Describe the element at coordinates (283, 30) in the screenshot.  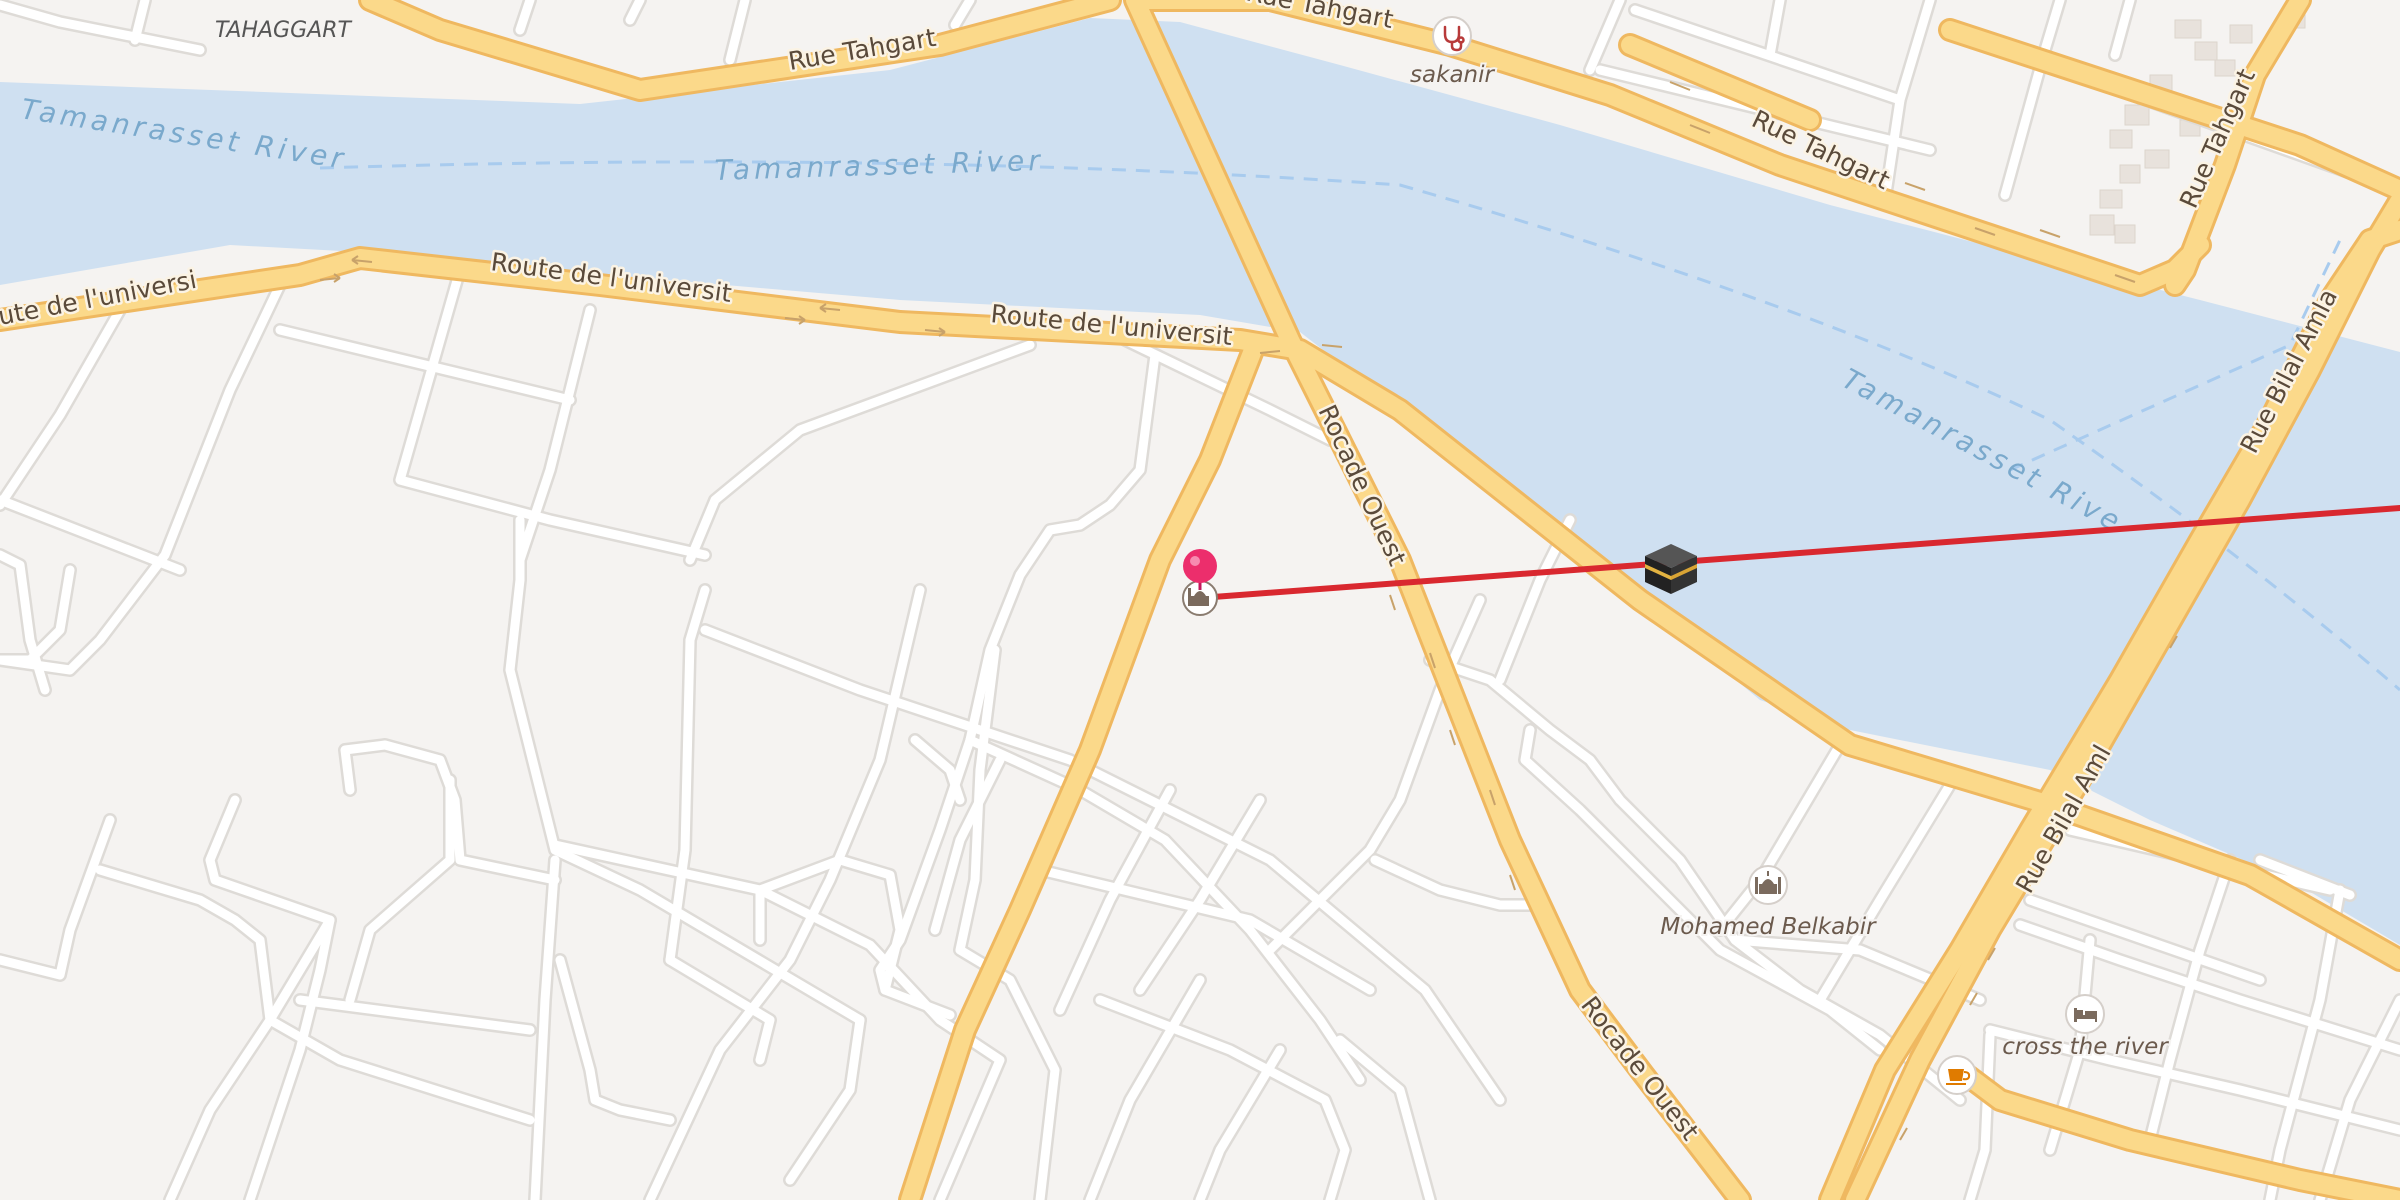
I see `place-label: TAHAGGART` at that location.